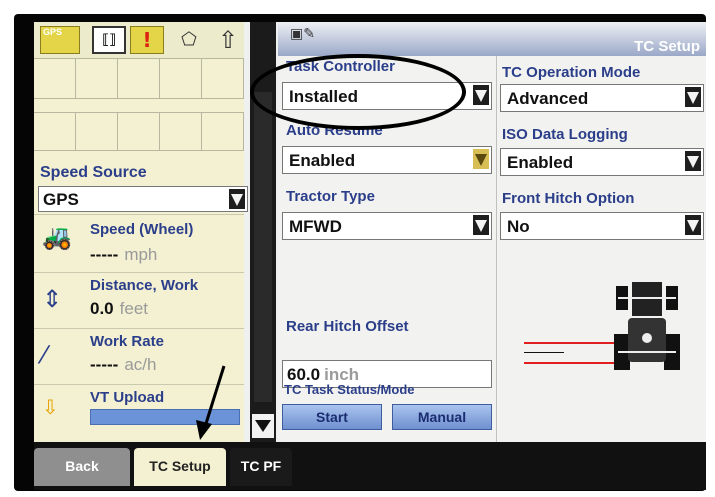 The height and width of the screenshot is (497, 715). Describe the element at coordinates (211, 402) in the screenshot. I see `annotation-arrow-icon` at that location.